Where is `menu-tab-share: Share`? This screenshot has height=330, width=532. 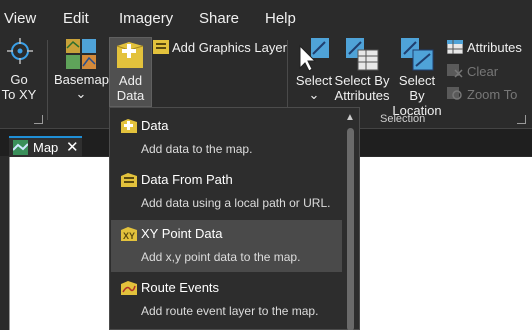
menu-tab-share: Share is located at coordinates (219, 18).